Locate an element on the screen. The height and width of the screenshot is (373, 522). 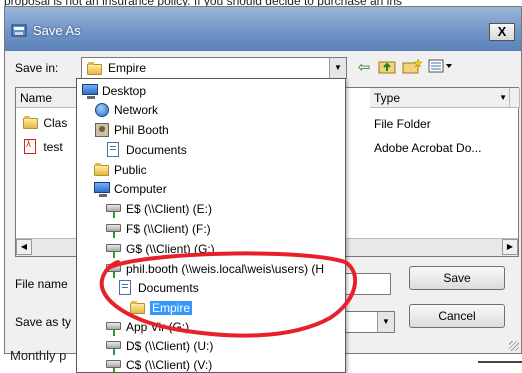
dropdown-item-user: Phil Booth is located at coordinates (131, 129).